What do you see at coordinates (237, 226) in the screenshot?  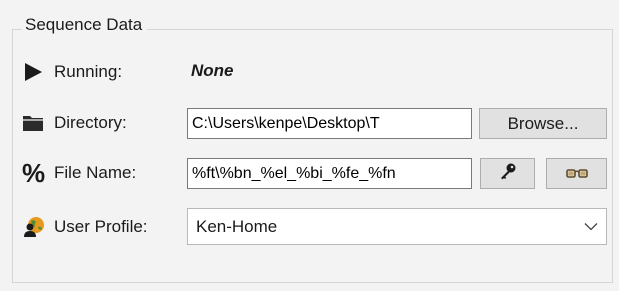 I see `user-profile-selected: Ken-Home` at bounding box center [237, 226].